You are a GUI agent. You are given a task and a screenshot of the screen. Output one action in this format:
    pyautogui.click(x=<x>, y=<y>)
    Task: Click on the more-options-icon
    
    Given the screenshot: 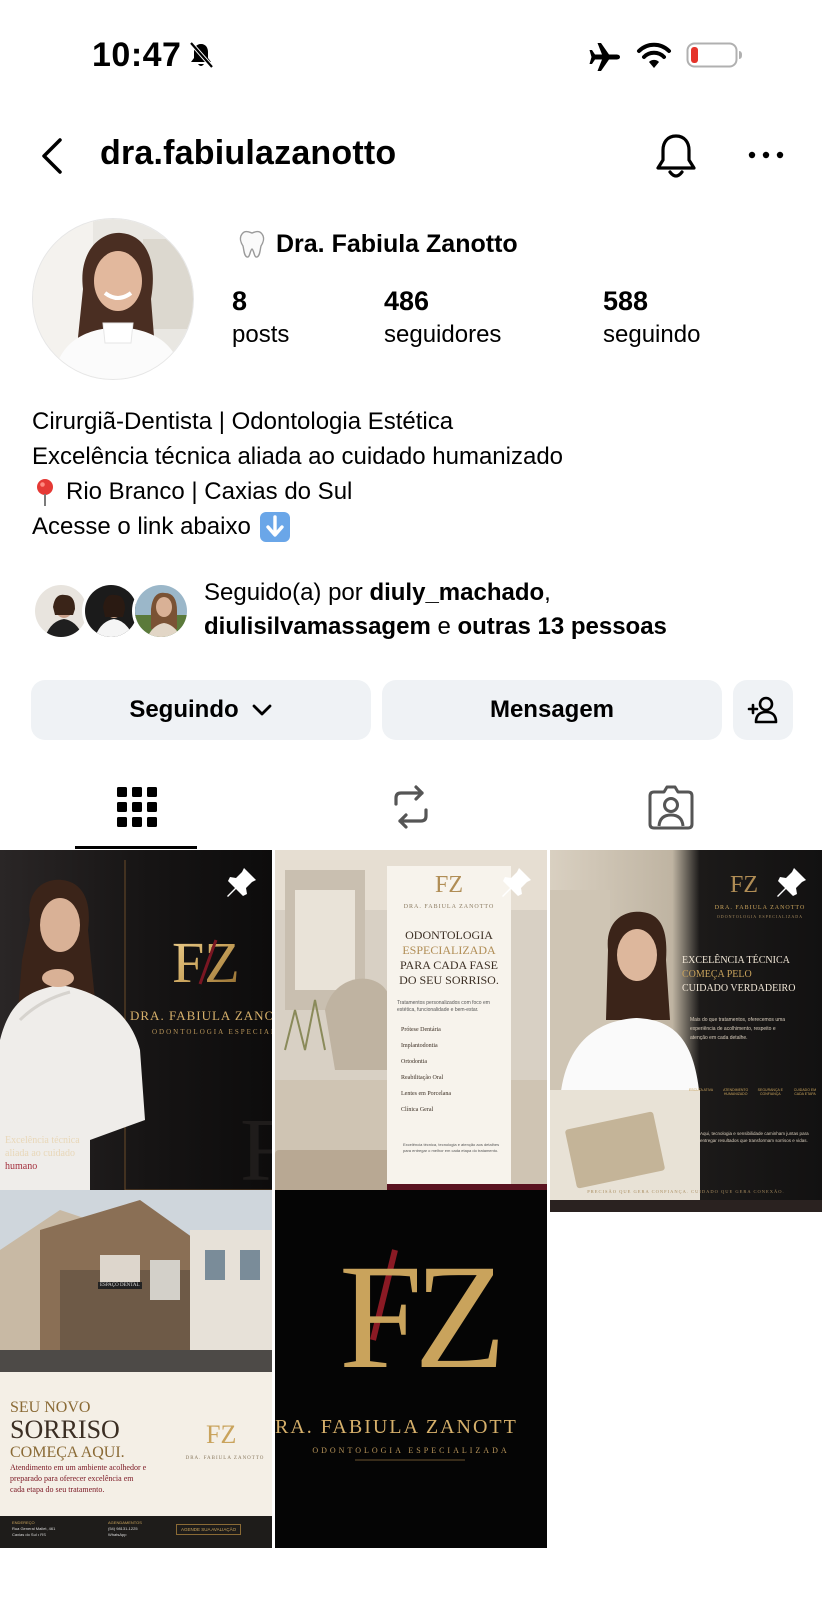 What is the action you would take?
    pyautogui.click(x=766, y=155)
    